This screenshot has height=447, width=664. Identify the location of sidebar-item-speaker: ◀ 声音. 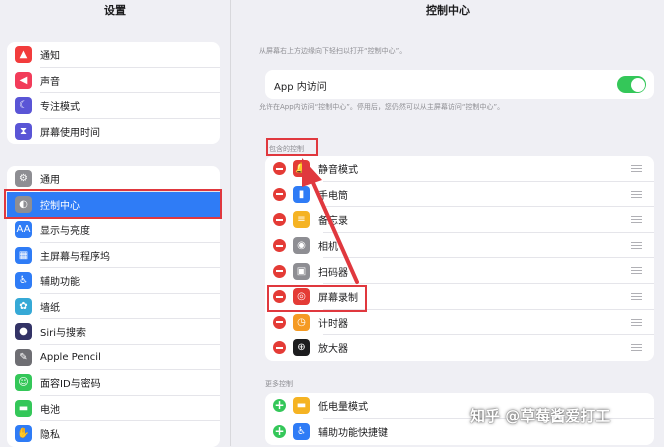
(113, 81).